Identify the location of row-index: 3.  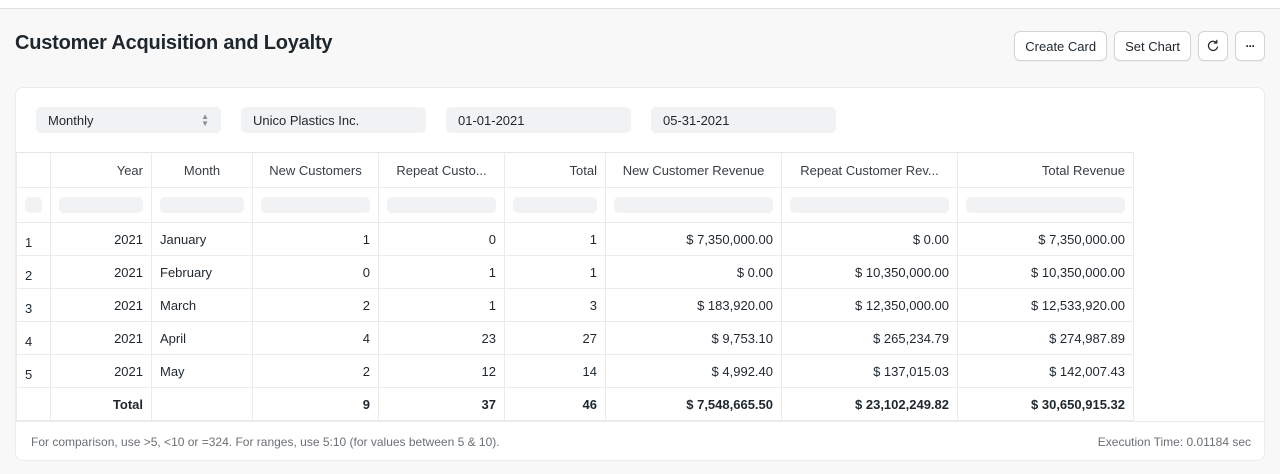
(33, 305).